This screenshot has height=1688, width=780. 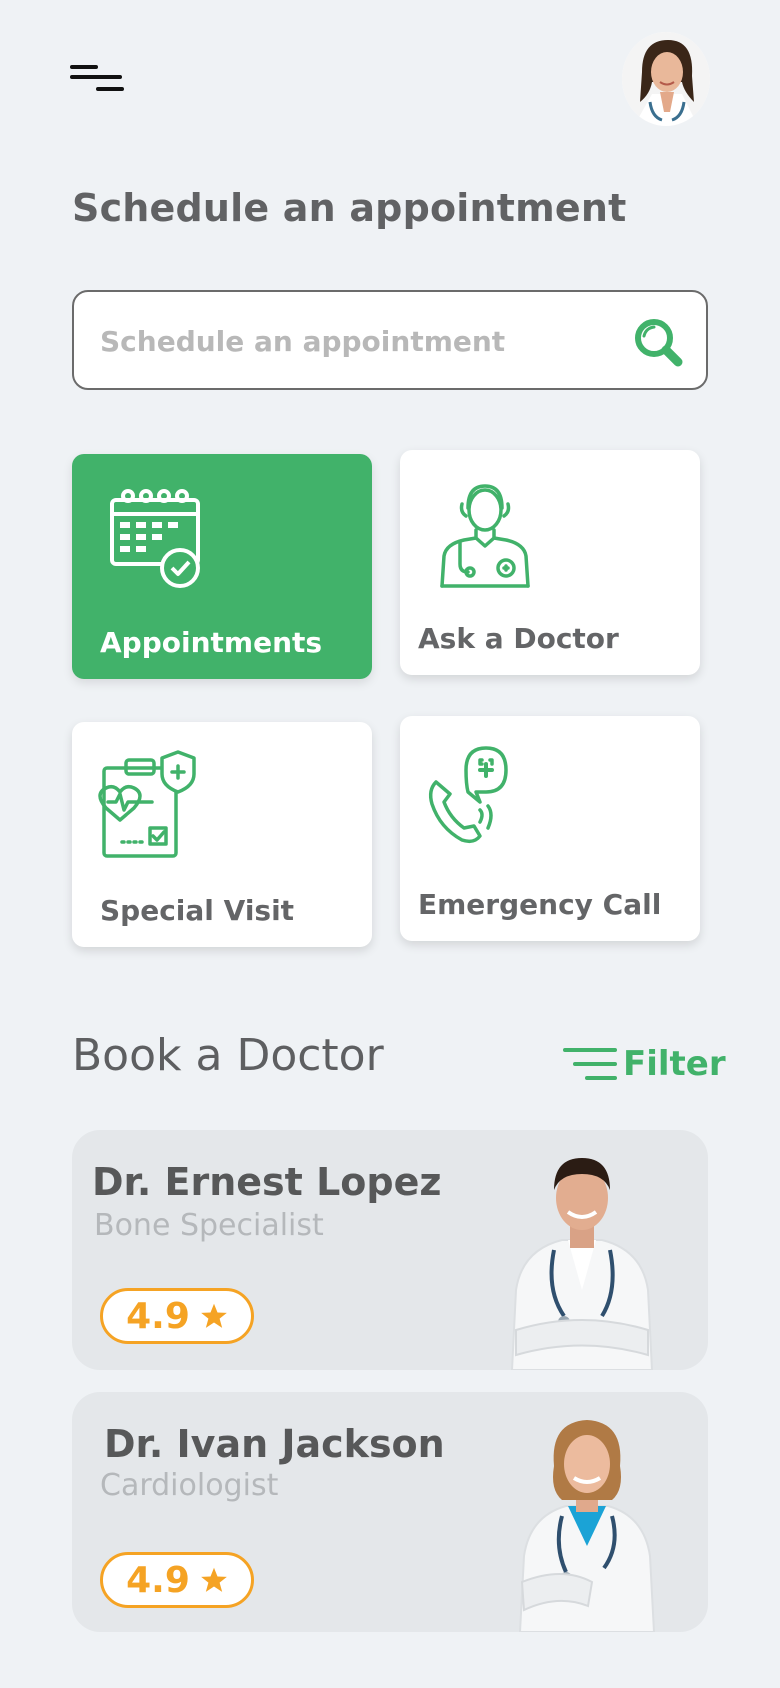 I want to click on tile-emergency-call: Emergency Call, so click(x=550, y=828).